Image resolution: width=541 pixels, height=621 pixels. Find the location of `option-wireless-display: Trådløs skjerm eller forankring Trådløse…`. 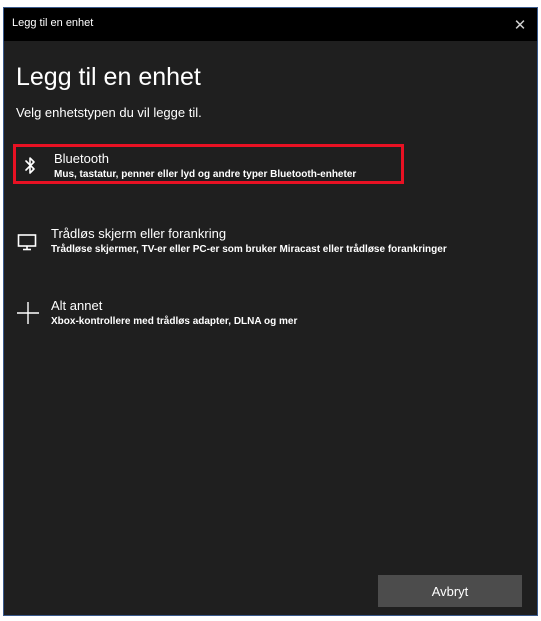

option-wireless-display: Trådløs skjerm eller forankring Trådløse… is located at coordinates (270, 242).